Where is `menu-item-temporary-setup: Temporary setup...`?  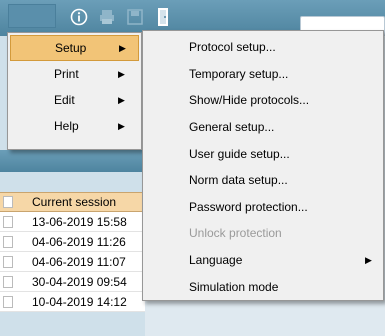 menu-item-temporary-setup: Temporary setup... is located at coordinates (263, 74).